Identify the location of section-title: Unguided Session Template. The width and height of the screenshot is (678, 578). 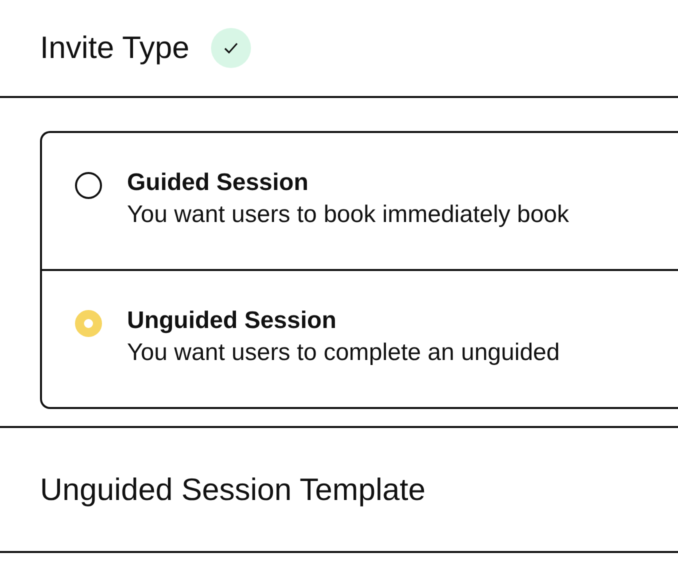
(233, 490).